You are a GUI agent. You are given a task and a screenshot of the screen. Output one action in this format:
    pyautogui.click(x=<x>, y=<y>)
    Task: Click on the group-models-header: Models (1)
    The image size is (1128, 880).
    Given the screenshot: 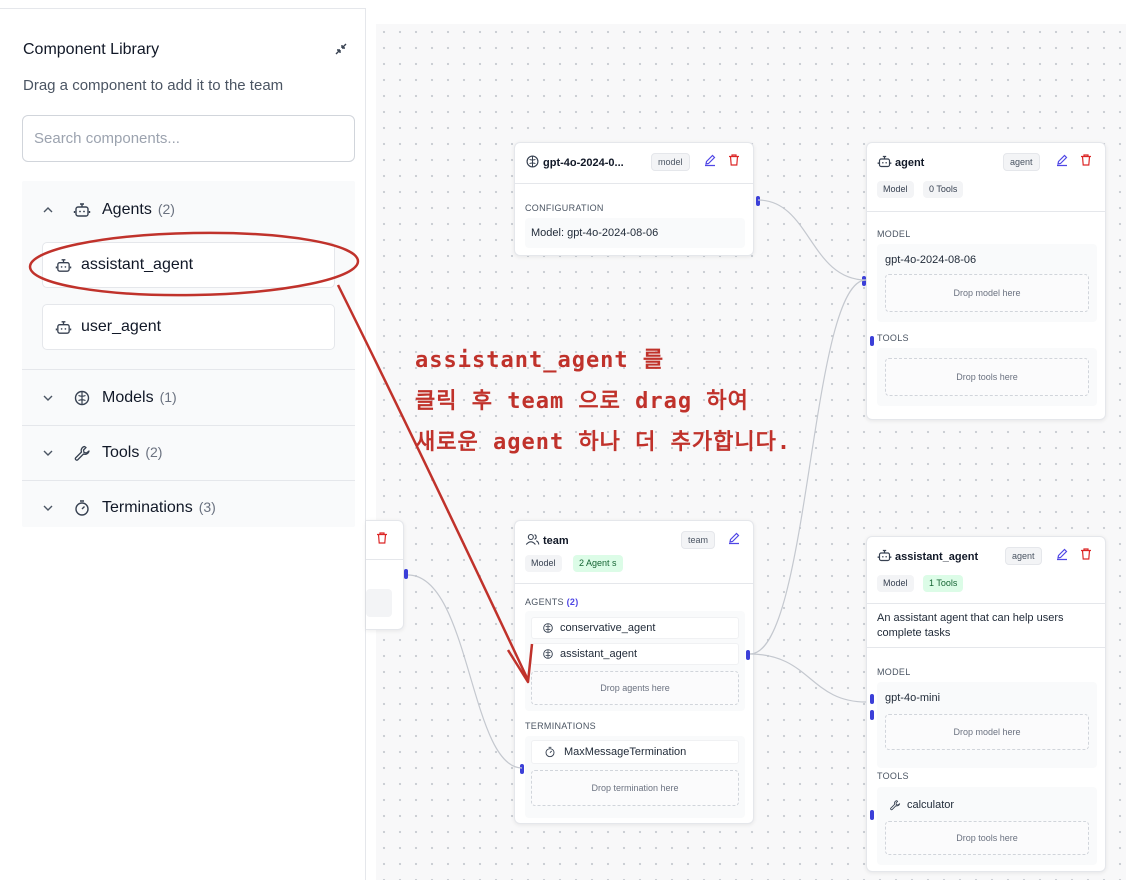 What is the action you would take?
    pyautogui.click(x=188, y=398)
    